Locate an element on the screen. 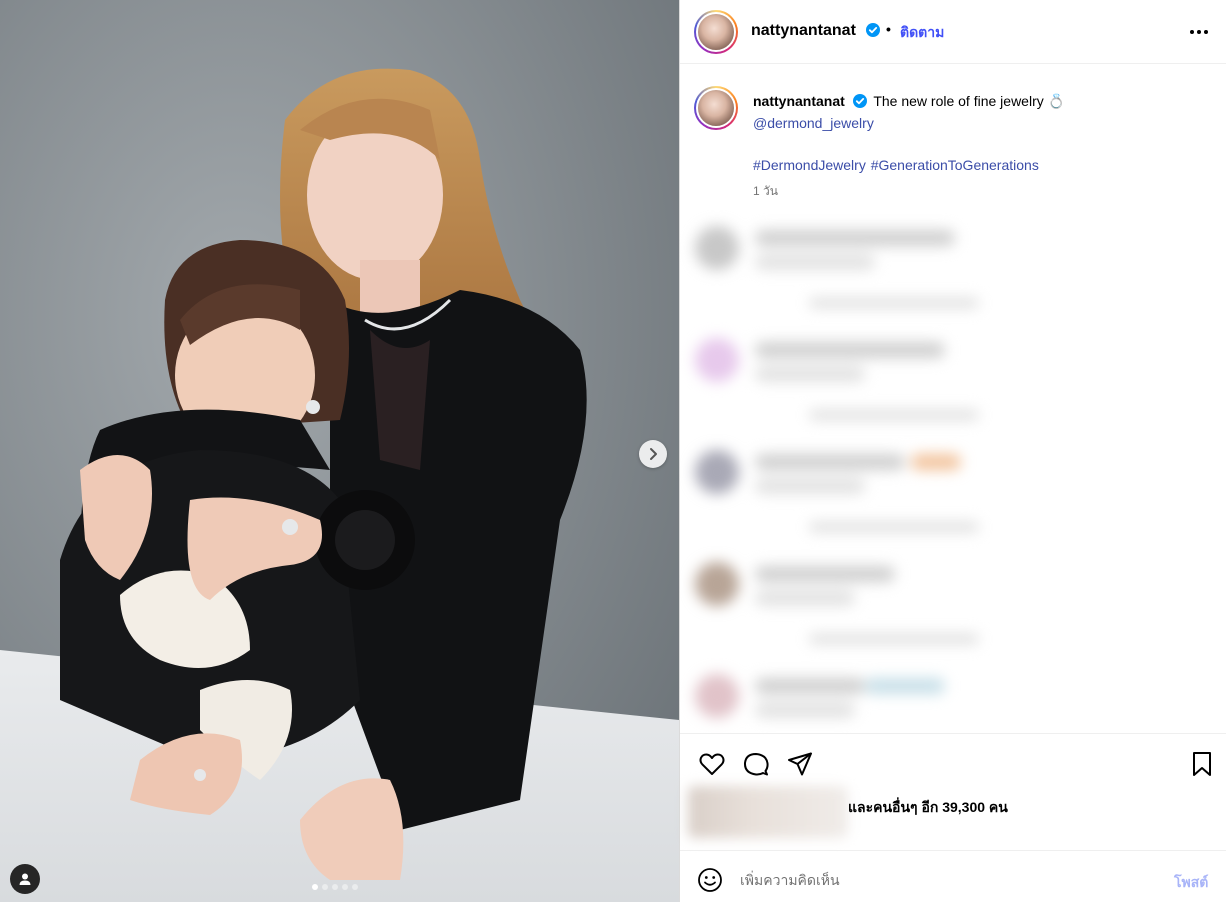 The height and width of the screenshot is (902, 1226). user-icon is located at coordinates (25, 879).